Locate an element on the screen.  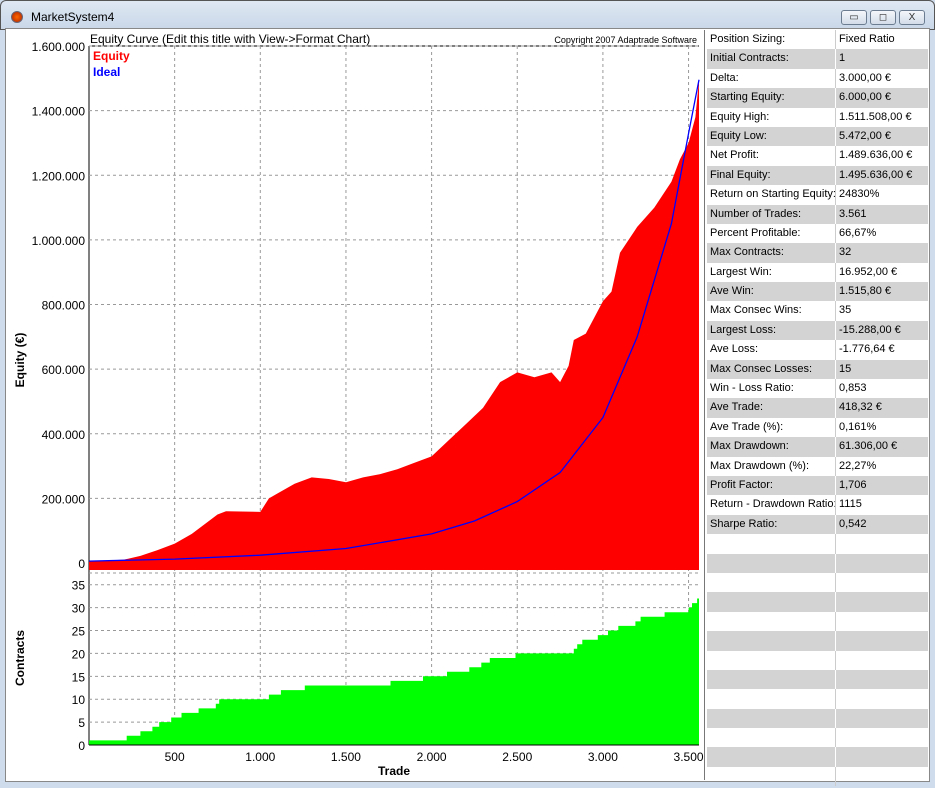
stat-label: Equity High: is located at coordinates (771, 117).